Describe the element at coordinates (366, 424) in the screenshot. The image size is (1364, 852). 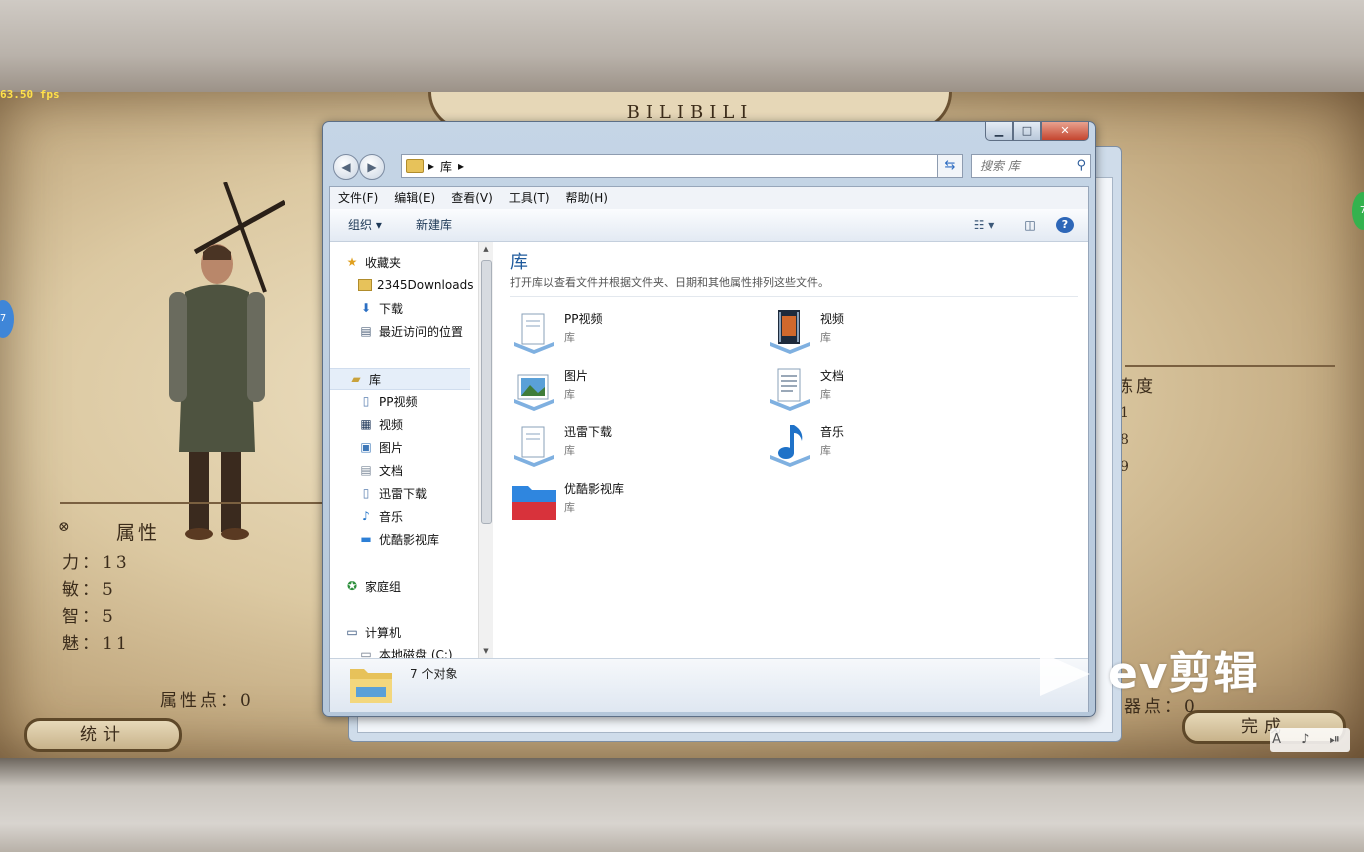
I see `video-library-icon: ▦` at that location.